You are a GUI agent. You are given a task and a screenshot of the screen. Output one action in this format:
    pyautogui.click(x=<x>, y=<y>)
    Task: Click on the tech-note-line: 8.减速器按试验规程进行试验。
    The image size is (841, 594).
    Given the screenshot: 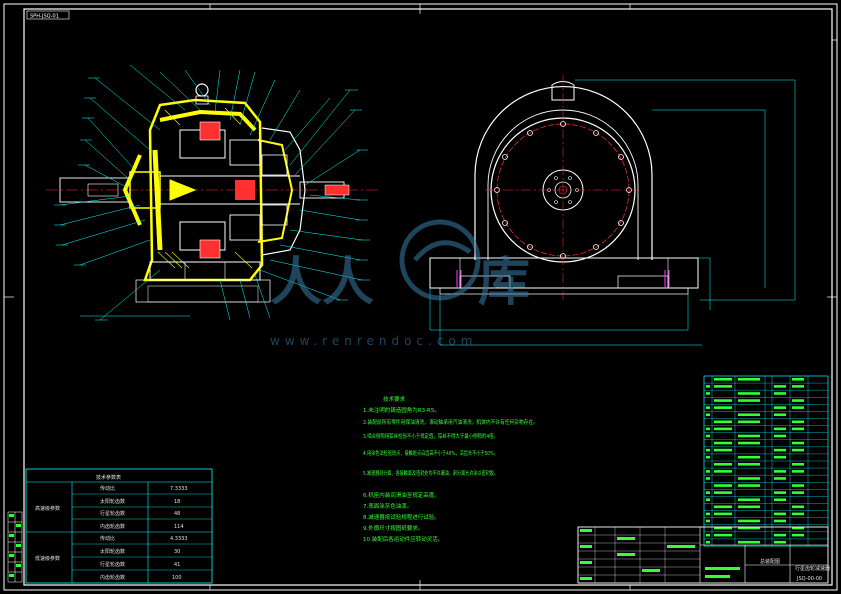 What is the action you would take?
    pyautogui.click(x=401, y=517)
    